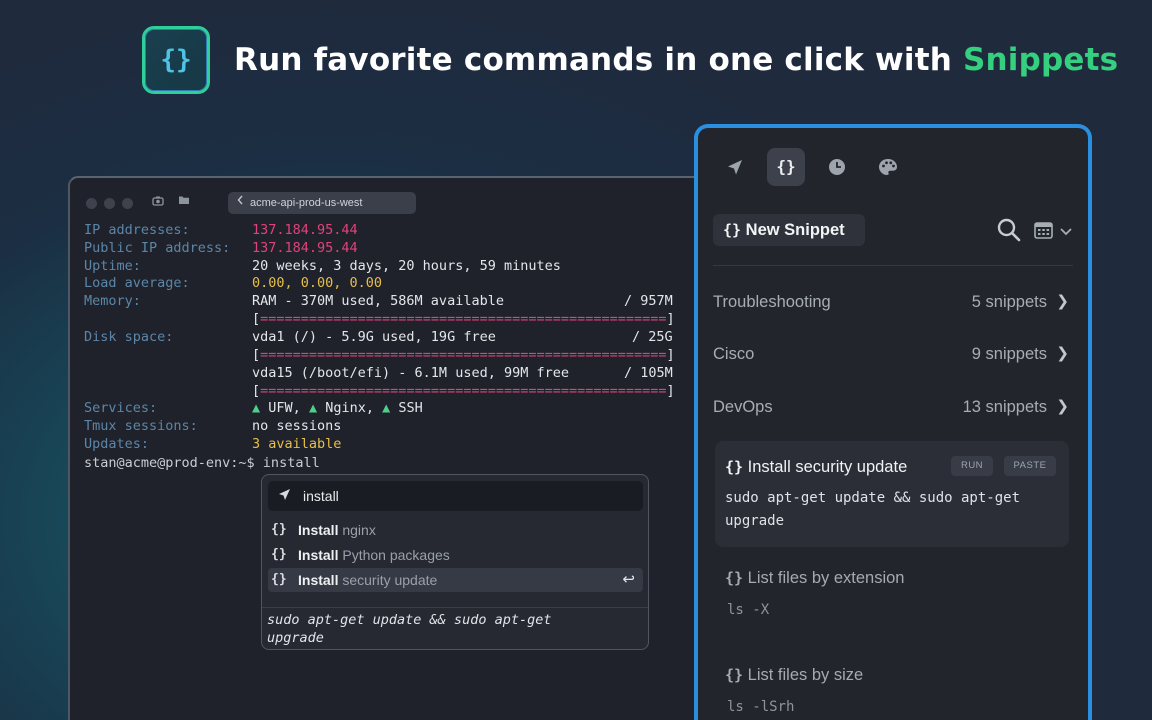 The width and height of the screenshot is (1152, 720). Describe the element at coordinates (297, 444) in the screenshot. I see `updates-value: 3 available` at that location.